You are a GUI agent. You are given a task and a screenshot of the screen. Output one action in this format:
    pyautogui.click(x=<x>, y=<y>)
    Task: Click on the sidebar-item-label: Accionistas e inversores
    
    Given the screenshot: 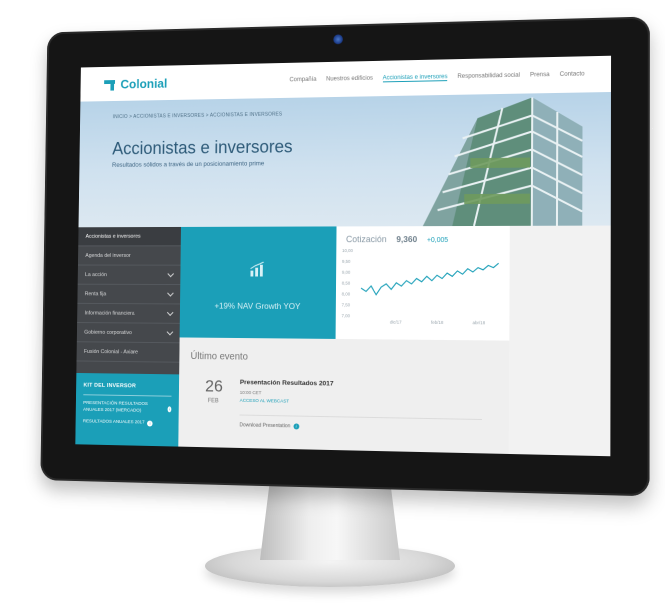 What is the action you would take?
    pyautogui.click(x=113, y=236)
    